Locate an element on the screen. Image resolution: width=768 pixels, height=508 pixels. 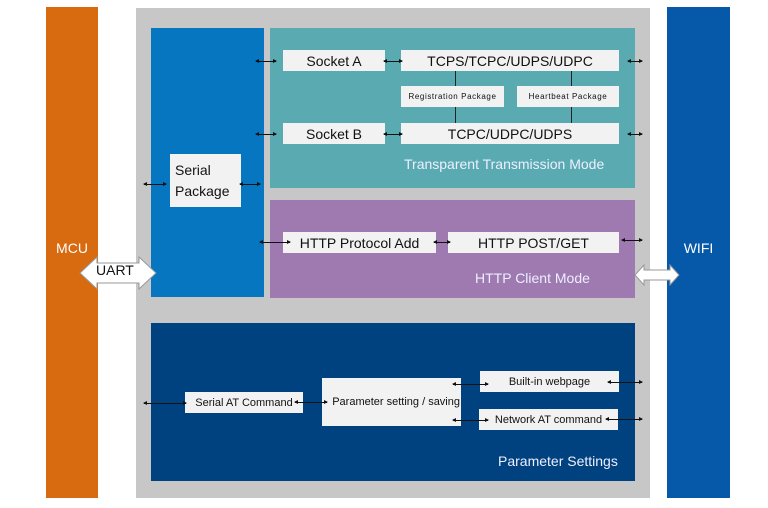
socket-b-box: Socket B is located at coordinates (334, 133).